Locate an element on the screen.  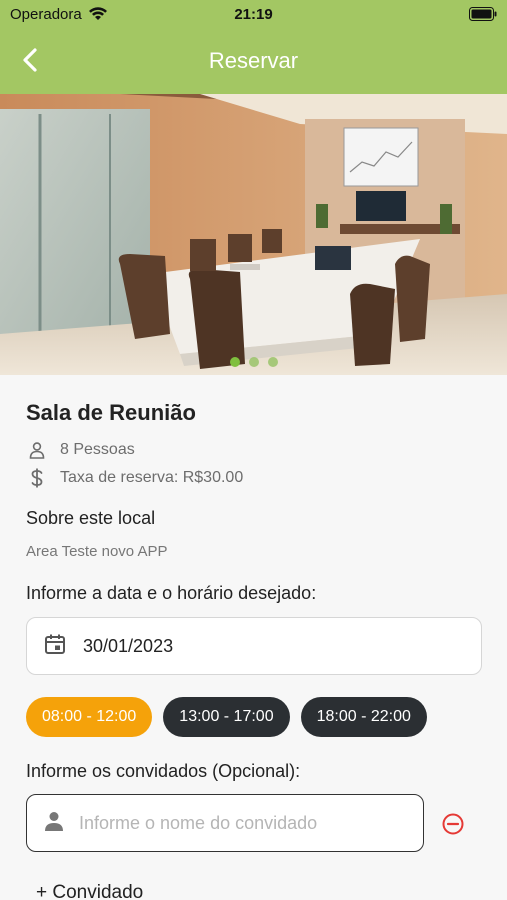
clock: 21:19 is located at coordinates (253, 14).